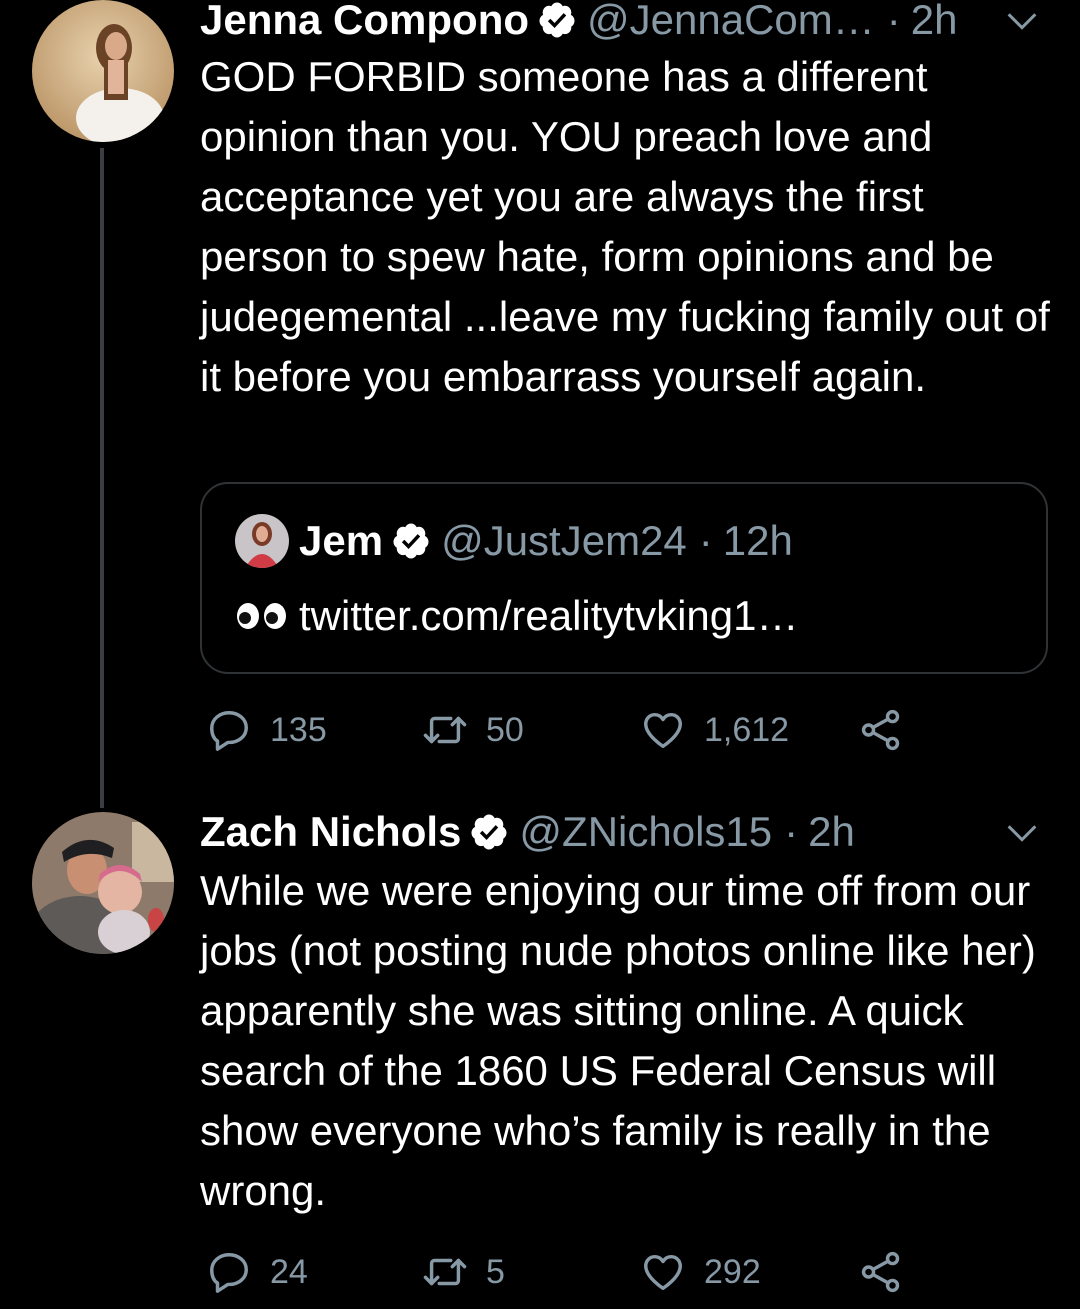 The image size is (1080, 1309). I want to click on reply-button: 135, so click(266, 730).